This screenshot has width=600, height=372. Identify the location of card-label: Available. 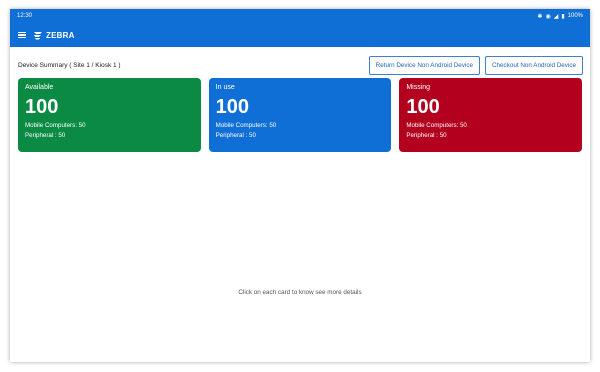
(39, 87).